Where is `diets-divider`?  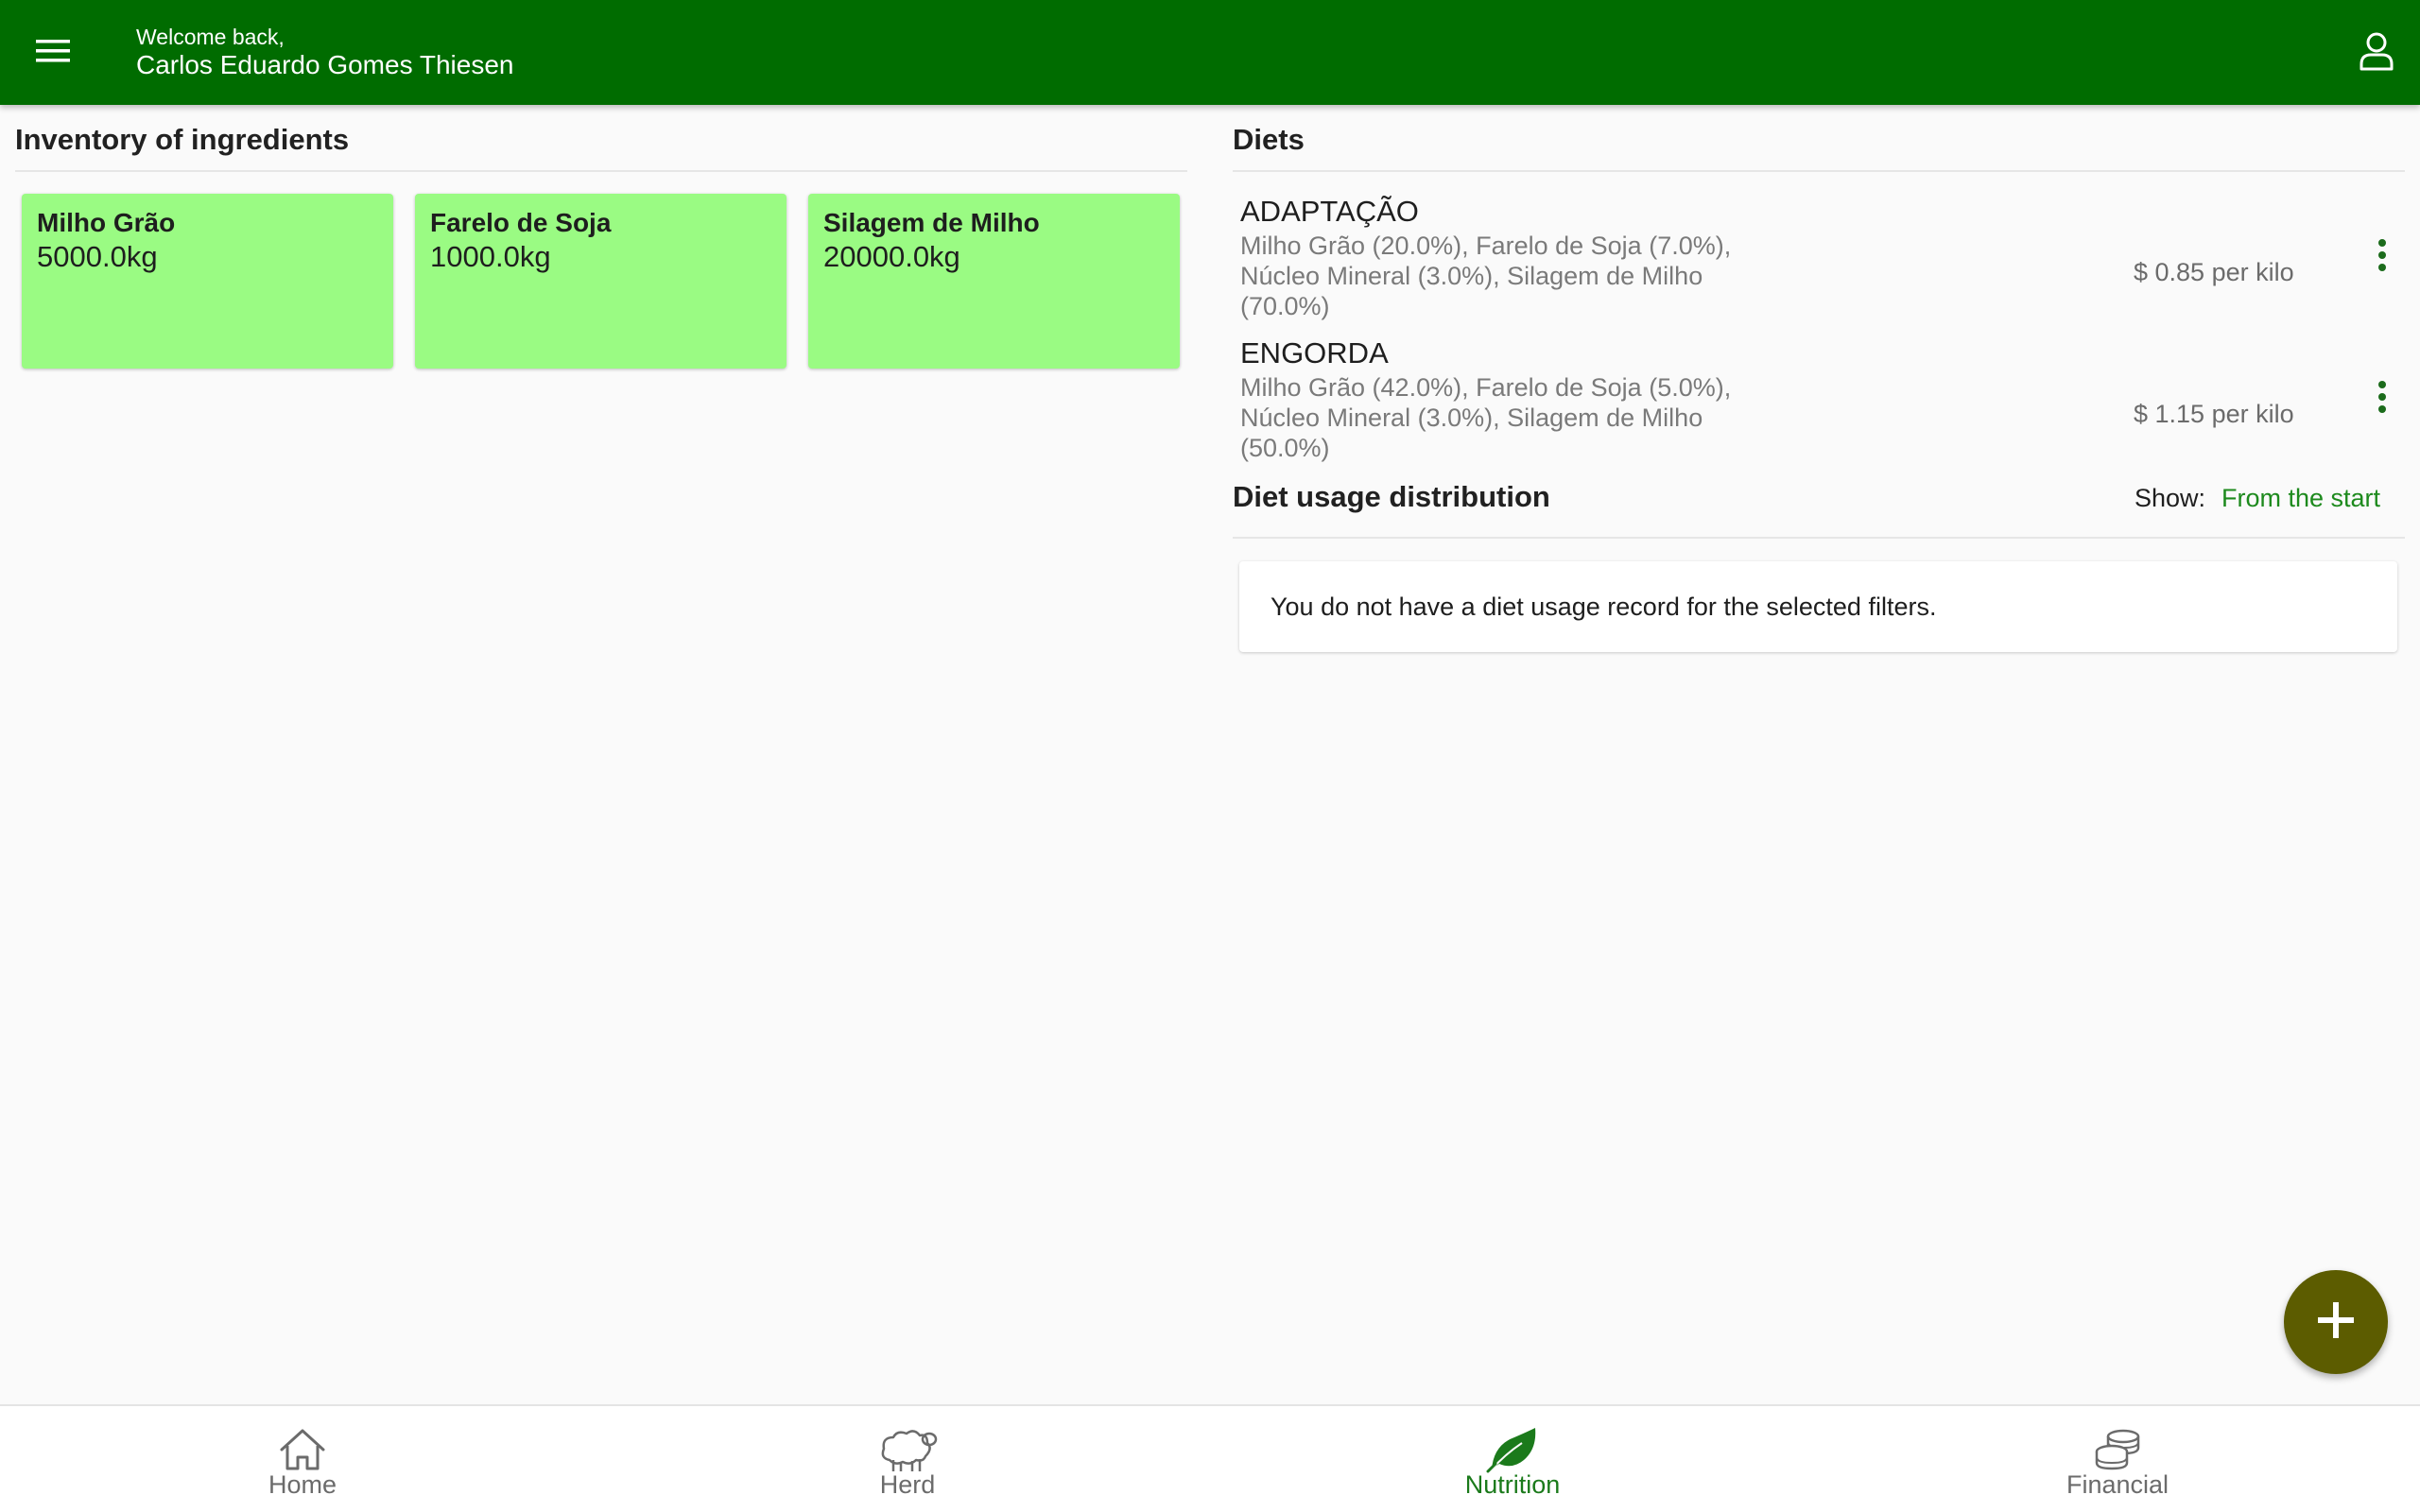 diets-divider is located at coordinates (1819, 171).